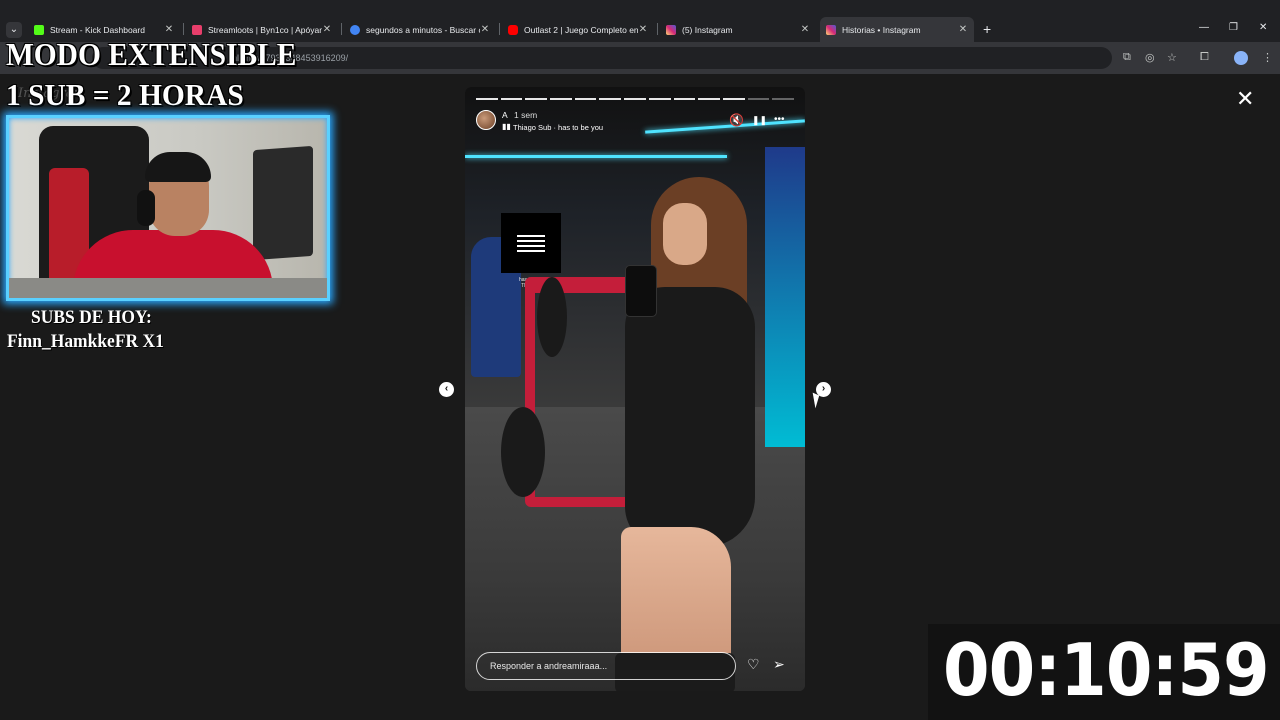  I want to click on story-user-avatar, so click(486, 120).